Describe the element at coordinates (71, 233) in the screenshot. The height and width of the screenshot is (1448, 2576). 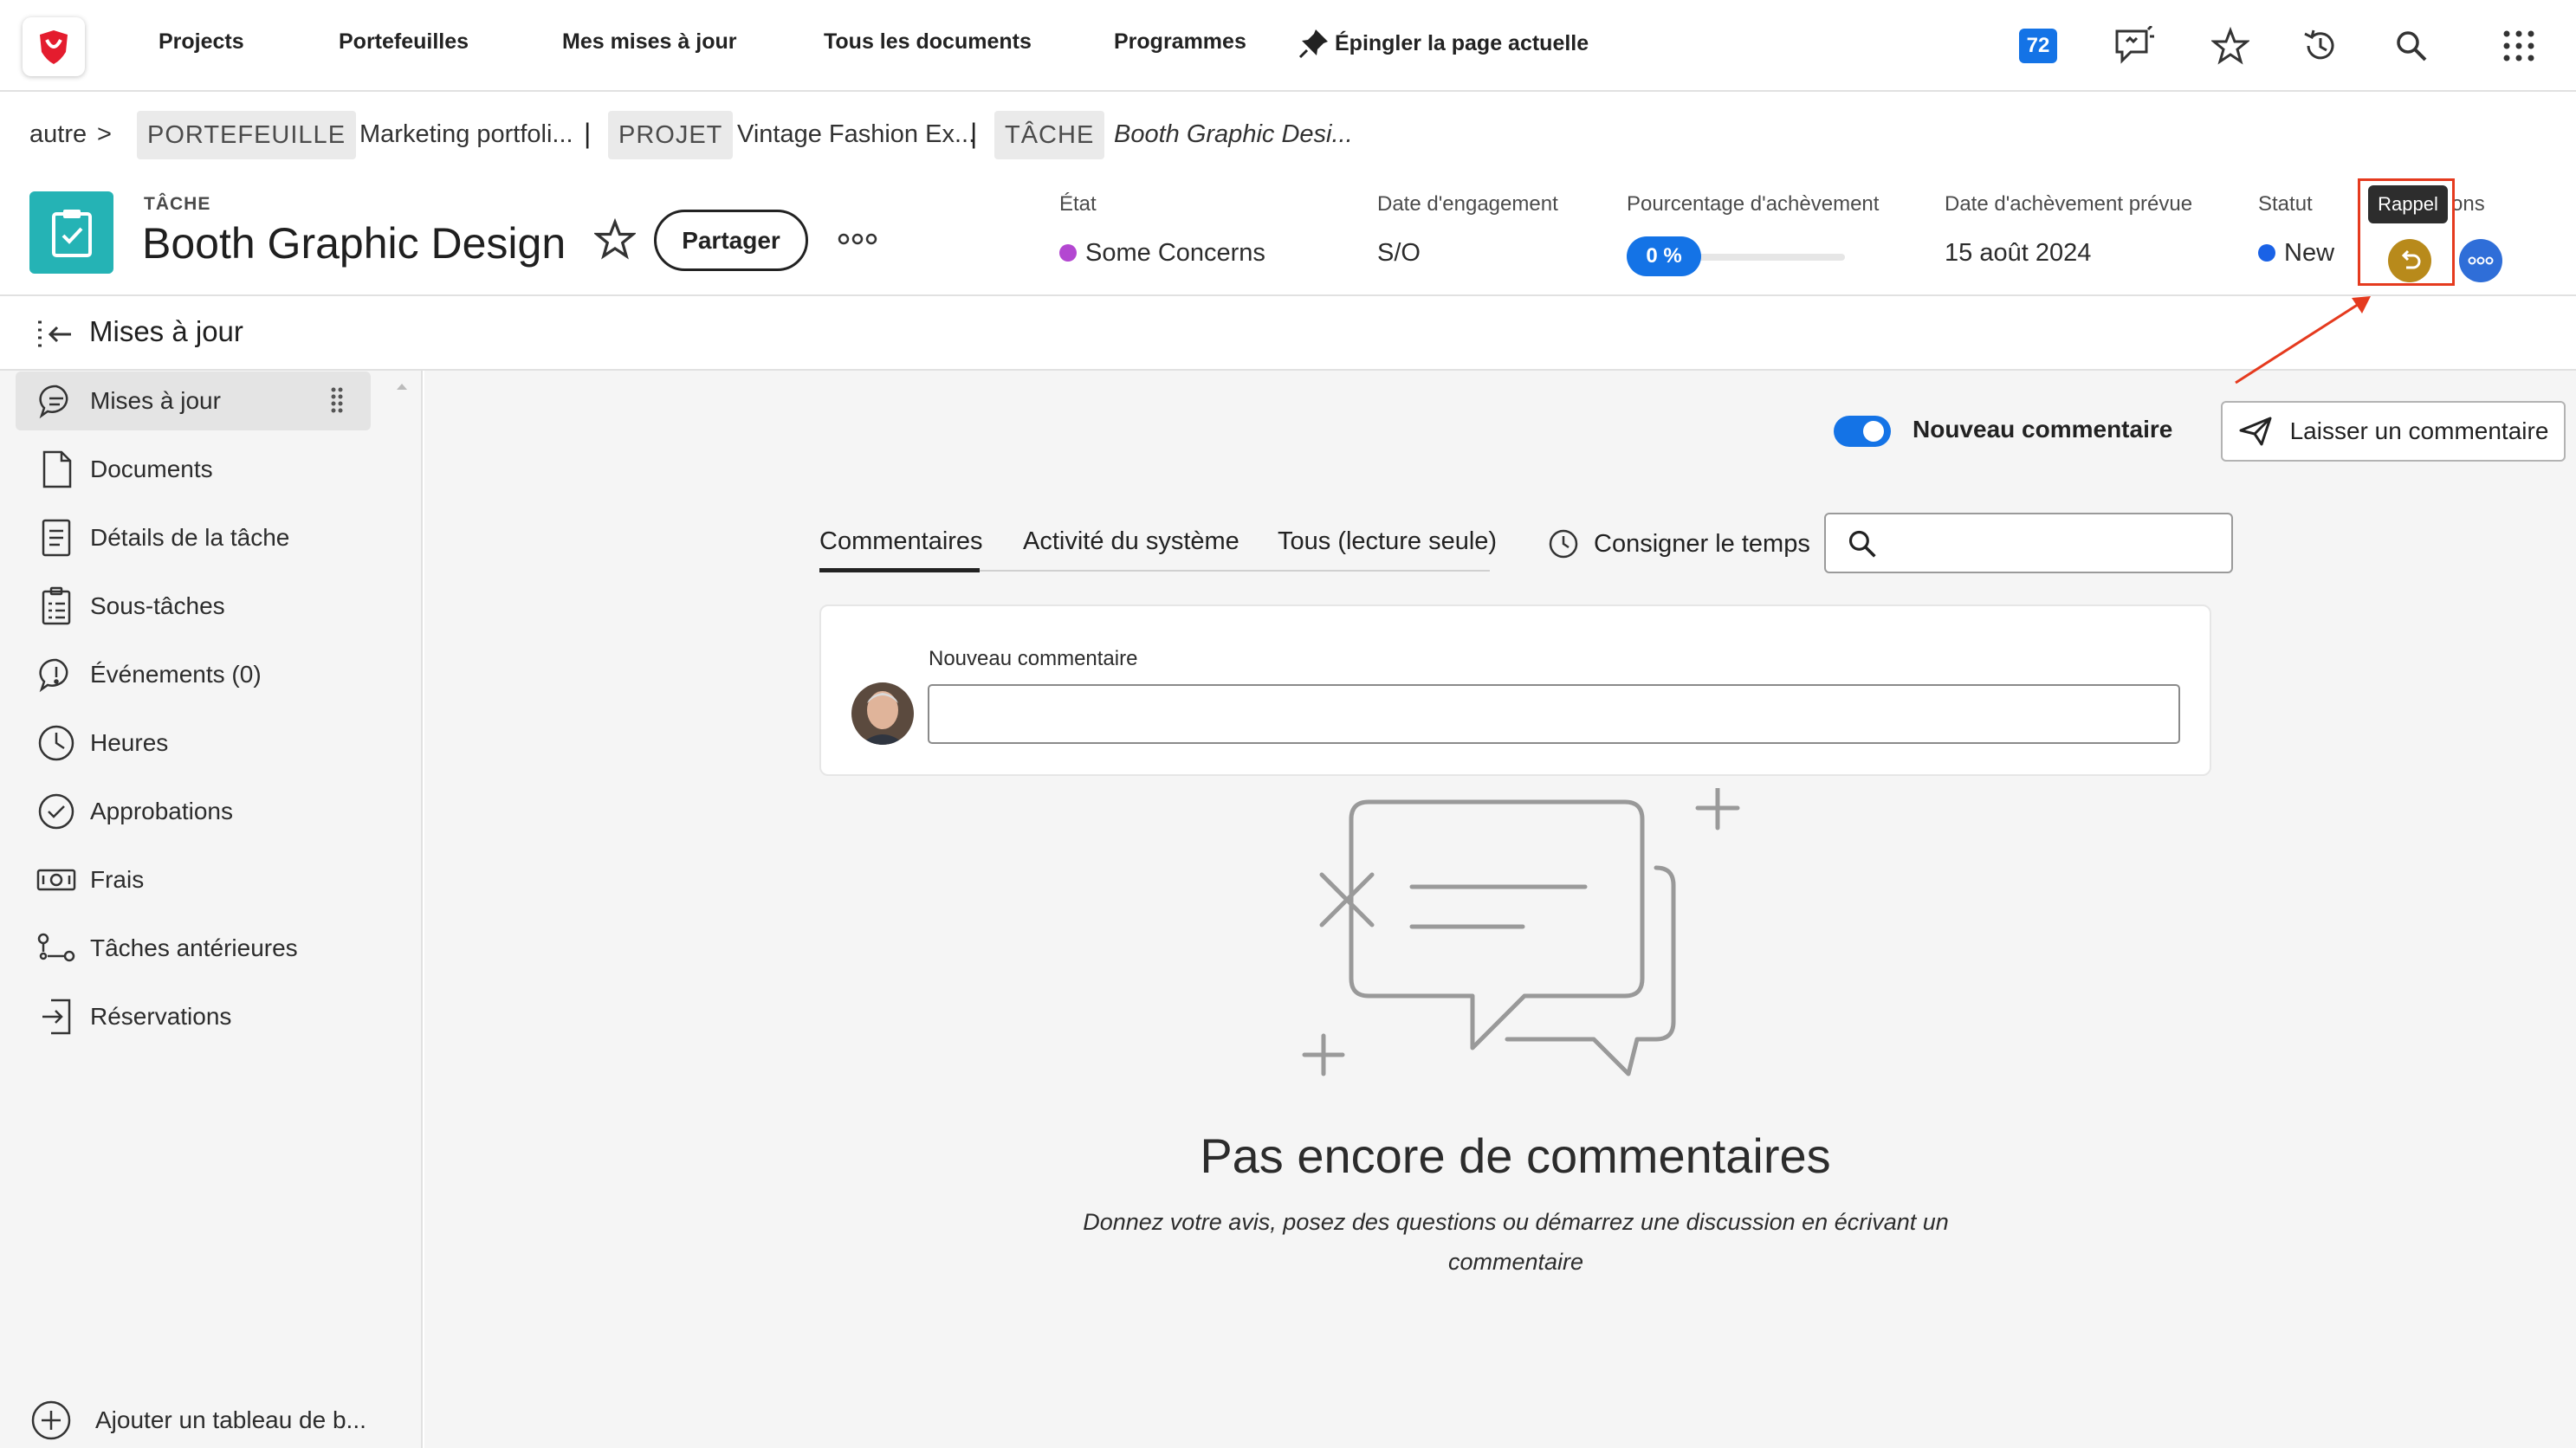
I see `task-type-icon` at that location.